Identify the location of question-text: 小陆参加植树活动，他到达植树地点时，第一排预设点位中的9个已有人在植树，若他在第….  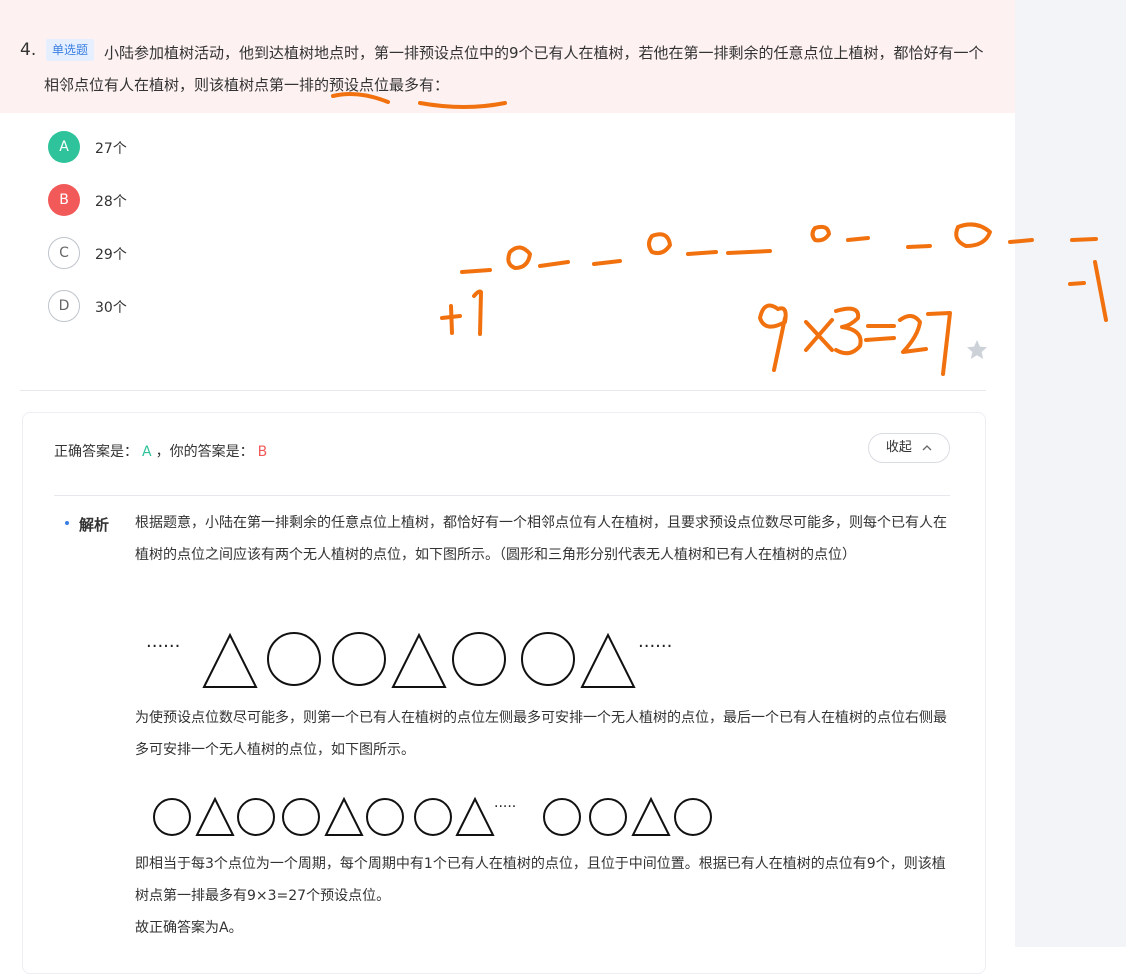
(518, 69).